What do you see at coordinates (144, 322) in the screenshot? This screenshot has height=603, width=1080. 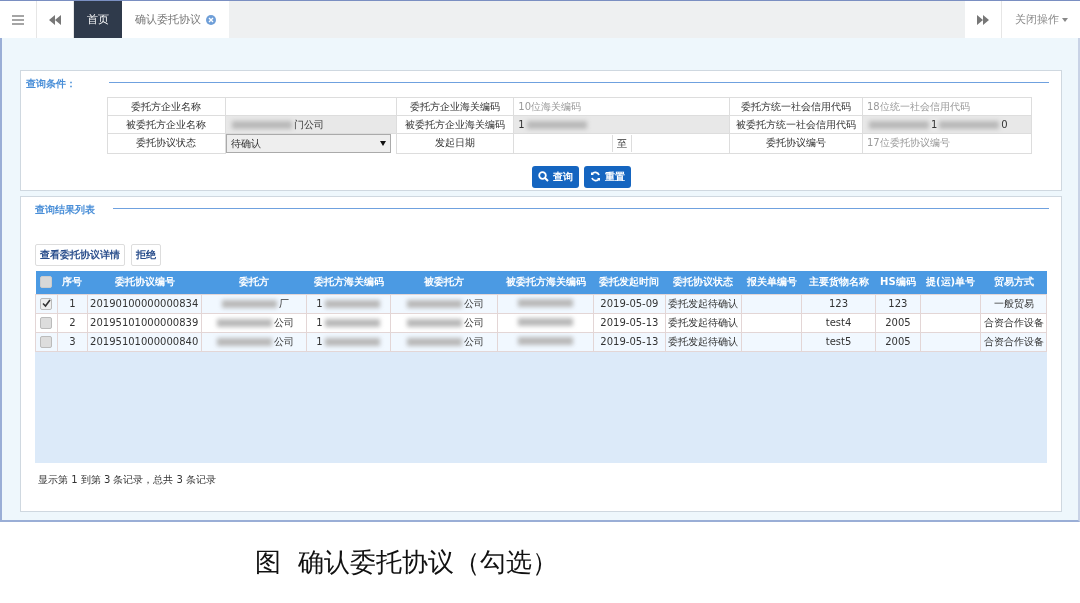 I see `table-cell: 20195101000000839` at bounding box center [144, 322].